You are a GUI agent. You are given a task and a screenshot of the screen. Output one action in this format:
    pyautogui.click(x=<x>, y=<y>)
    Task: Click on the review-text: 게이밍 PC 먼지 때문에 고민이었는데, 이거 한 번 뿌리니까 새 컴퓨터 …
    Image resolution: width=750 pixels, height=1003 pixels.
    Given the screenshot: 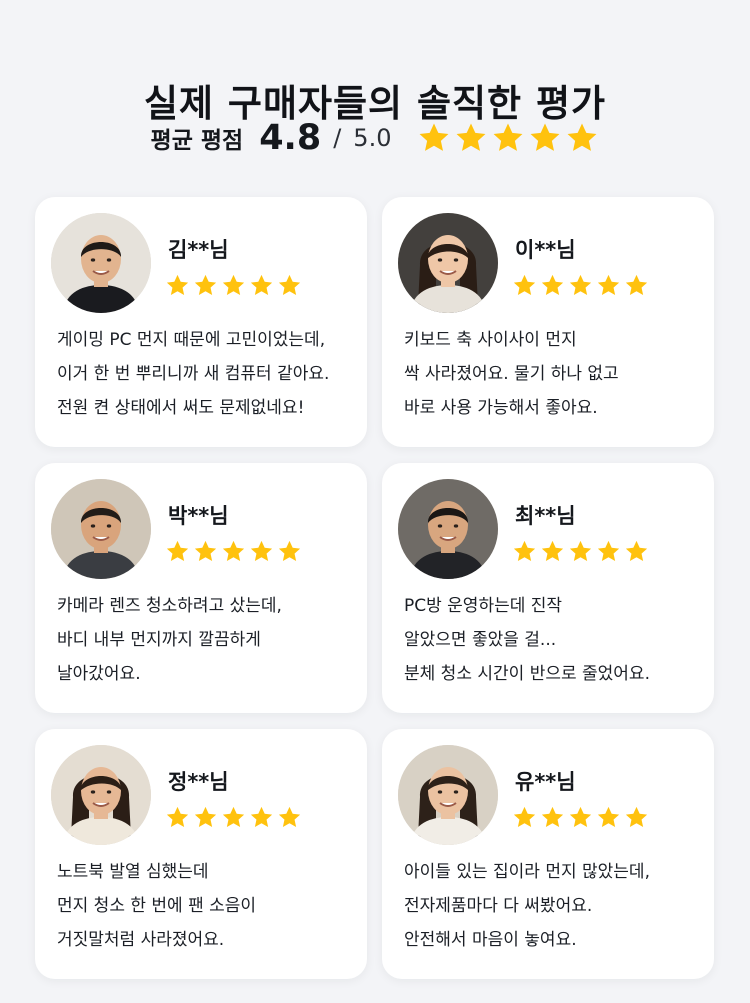 What is the action you would take?
    pyautogui.click(x=208, y=374)
    